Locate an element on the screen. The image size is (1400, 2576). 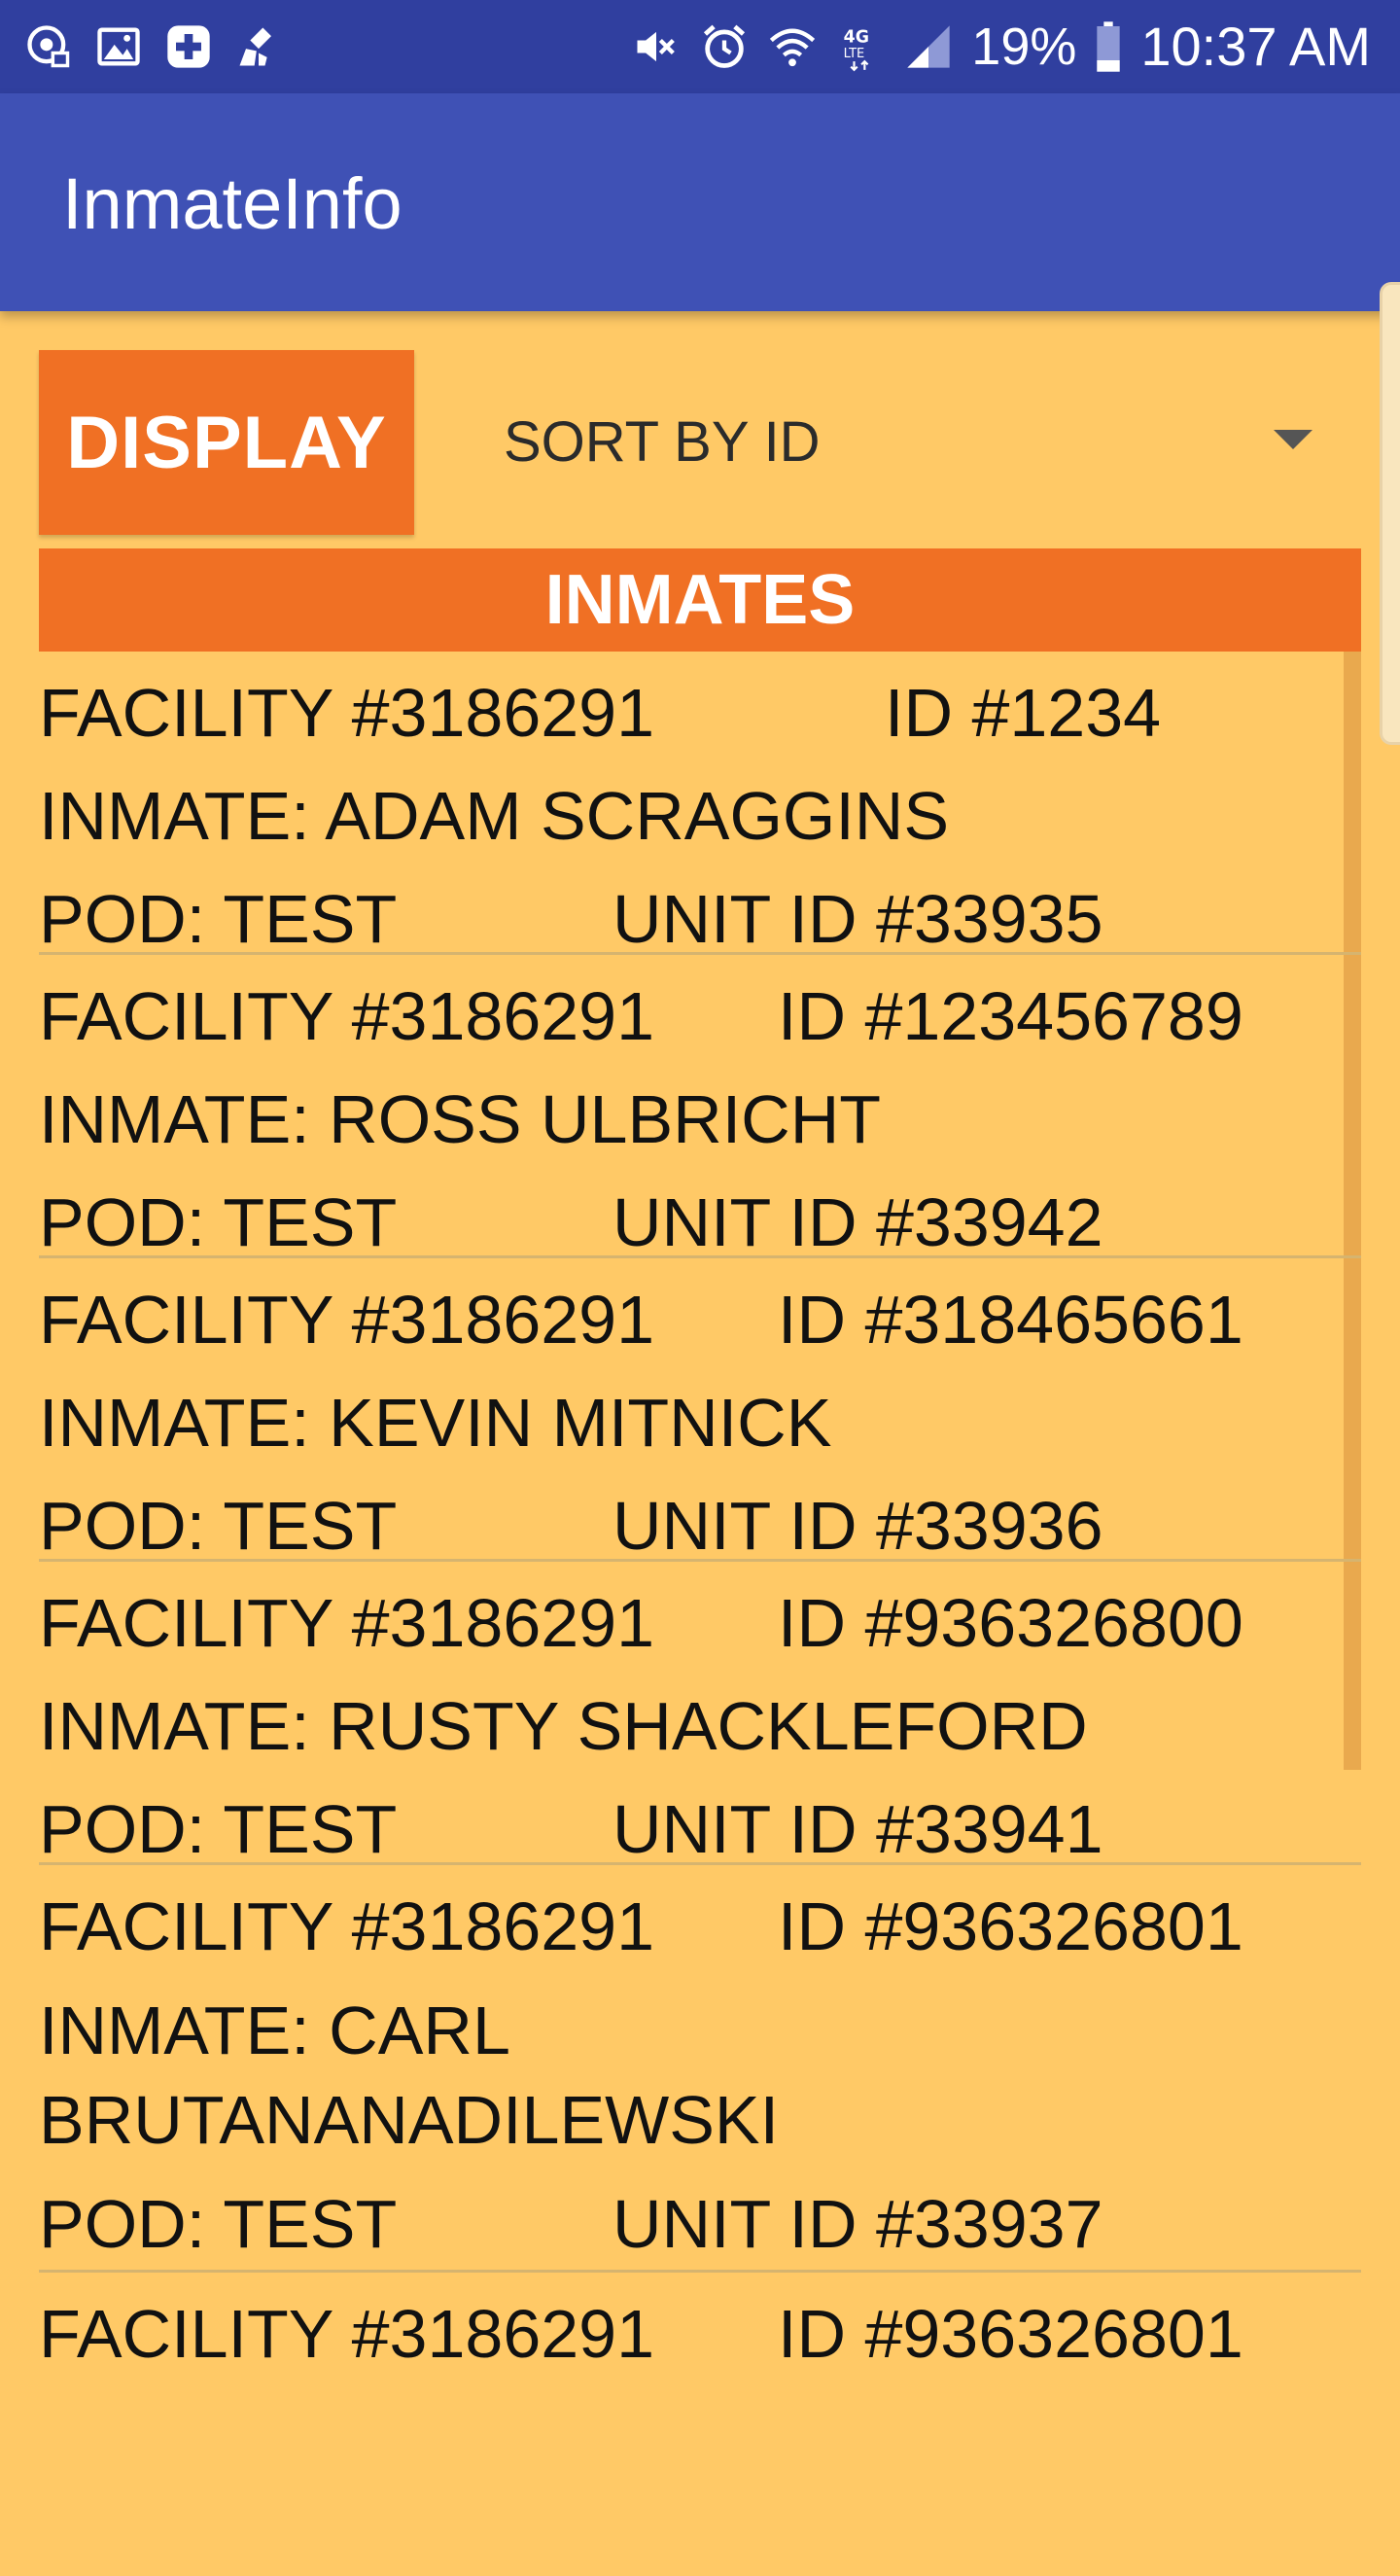
4g-lte-icon: 4G LTE is located at coordinates (860, 47).